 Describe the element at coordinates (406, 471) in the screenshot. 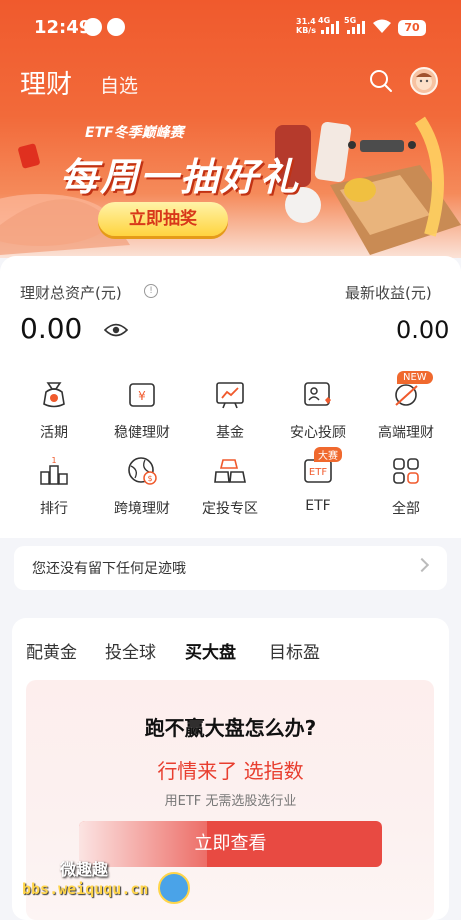

I see `grid-all-icon` at that location.